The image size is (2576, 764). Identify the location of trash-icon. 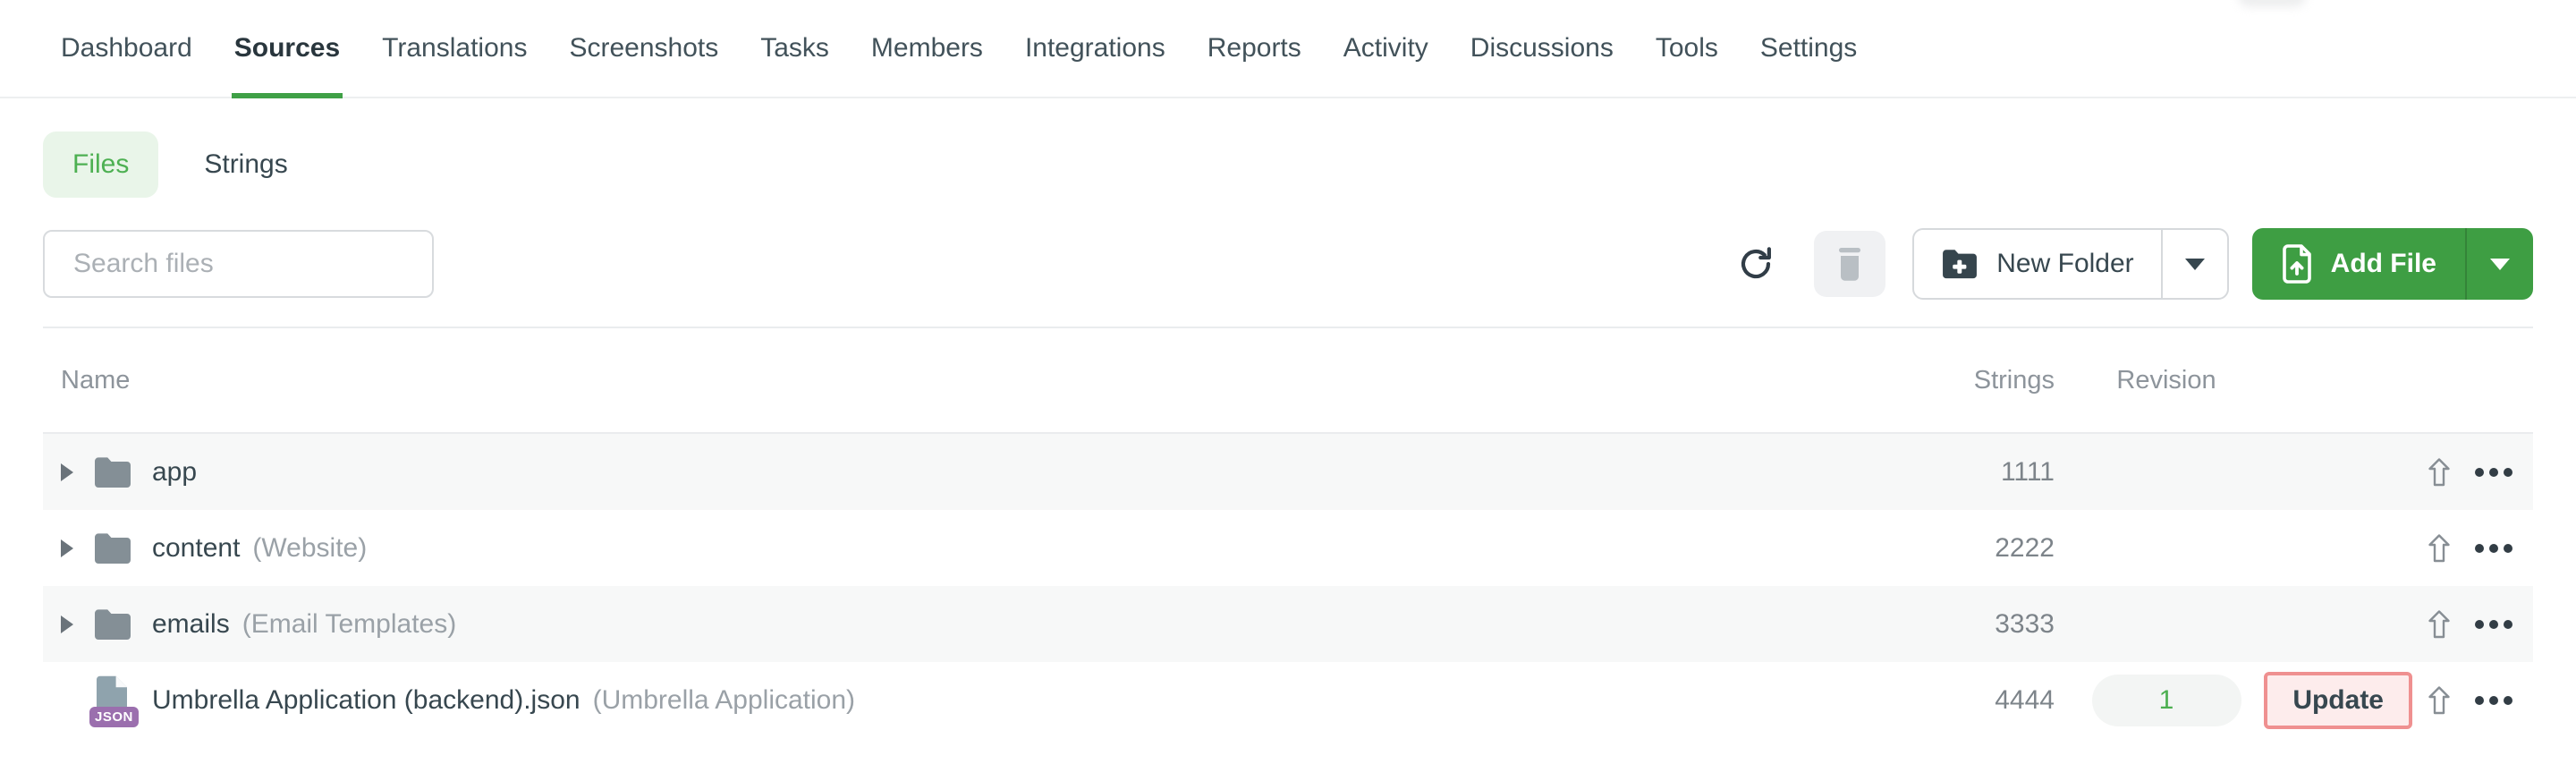
(1850, 264).